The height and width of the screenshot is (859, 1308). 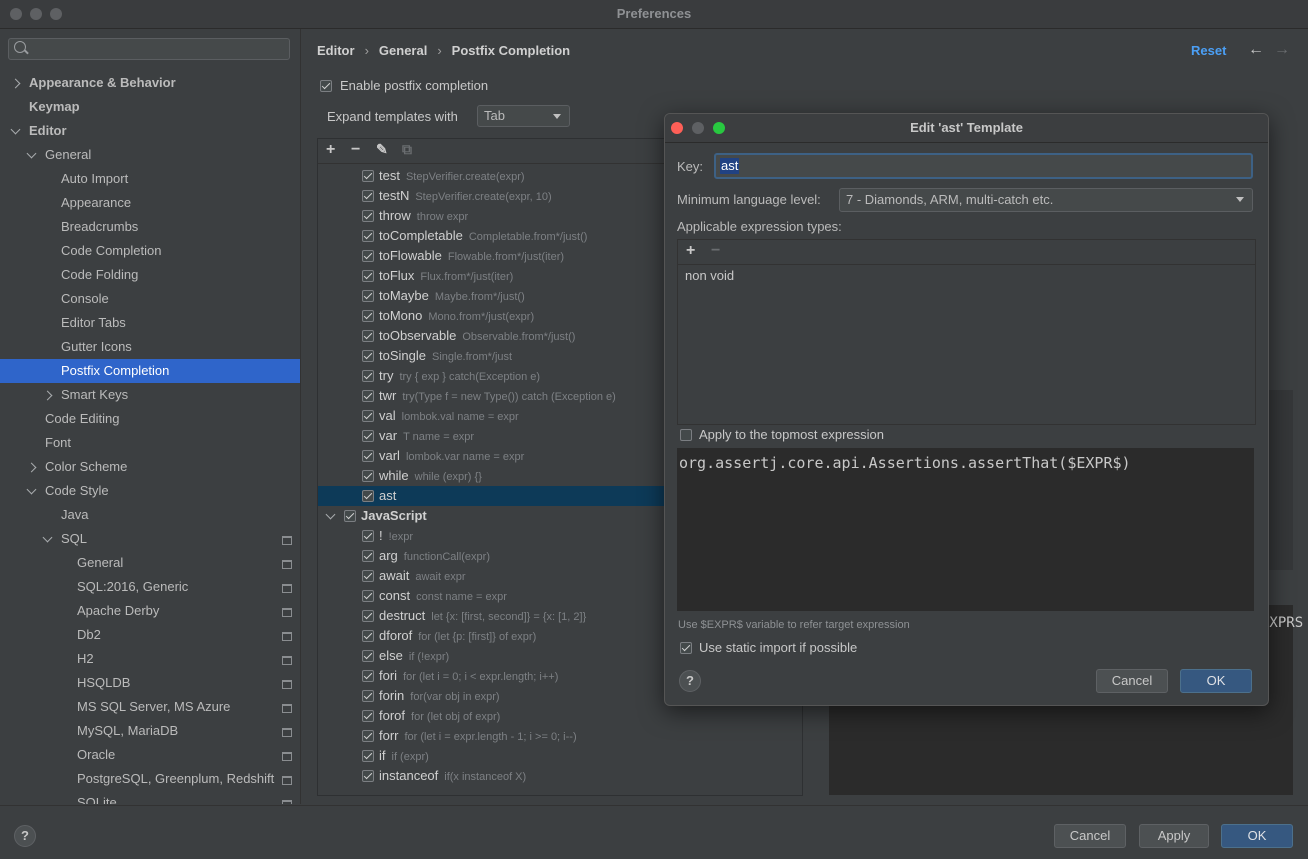 I want to click on sidebar-item: Oracle, so click(x=150, y=755).